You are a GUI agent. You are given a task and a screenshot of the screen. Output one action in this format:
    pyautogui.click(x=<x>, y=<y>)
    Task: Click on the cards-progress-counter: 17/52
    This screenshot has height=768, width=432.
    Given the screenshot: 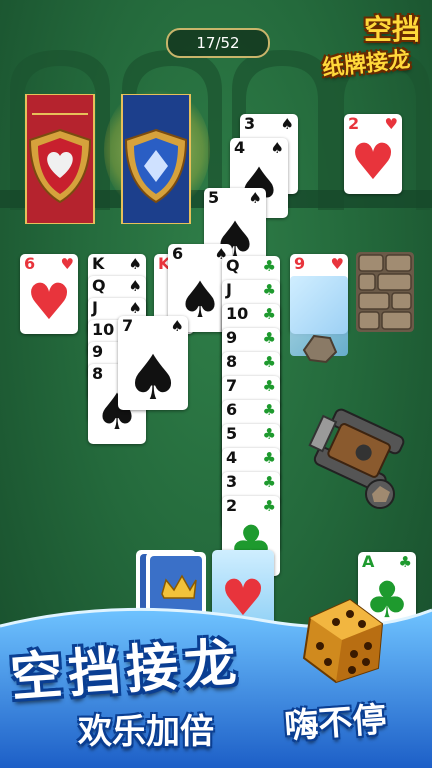 What is the action you would take?
    pyautogui.click(x=218, y=43)
    